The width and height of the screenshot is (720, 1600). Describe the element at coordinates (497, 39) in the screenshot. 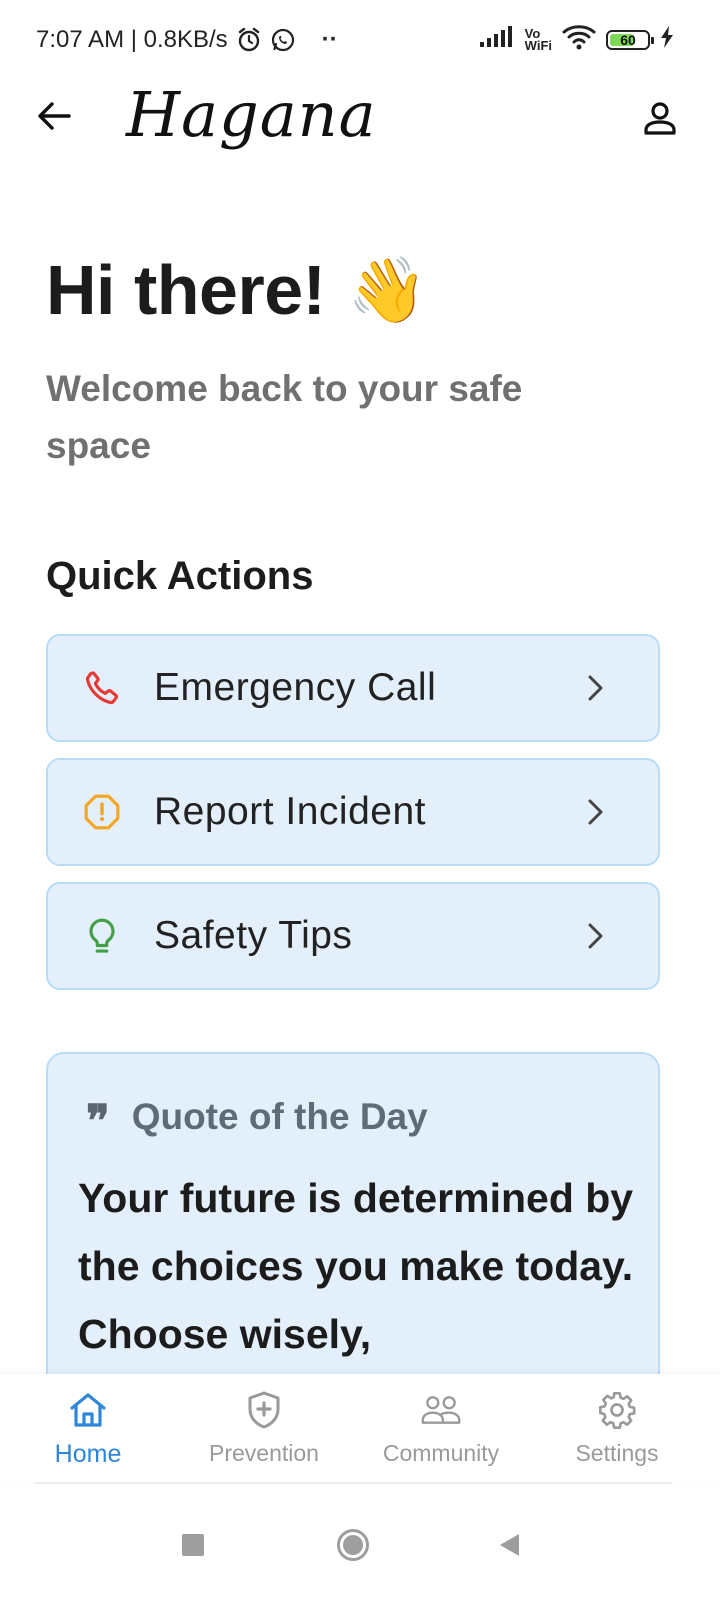

I see `signal-icon` at that location.